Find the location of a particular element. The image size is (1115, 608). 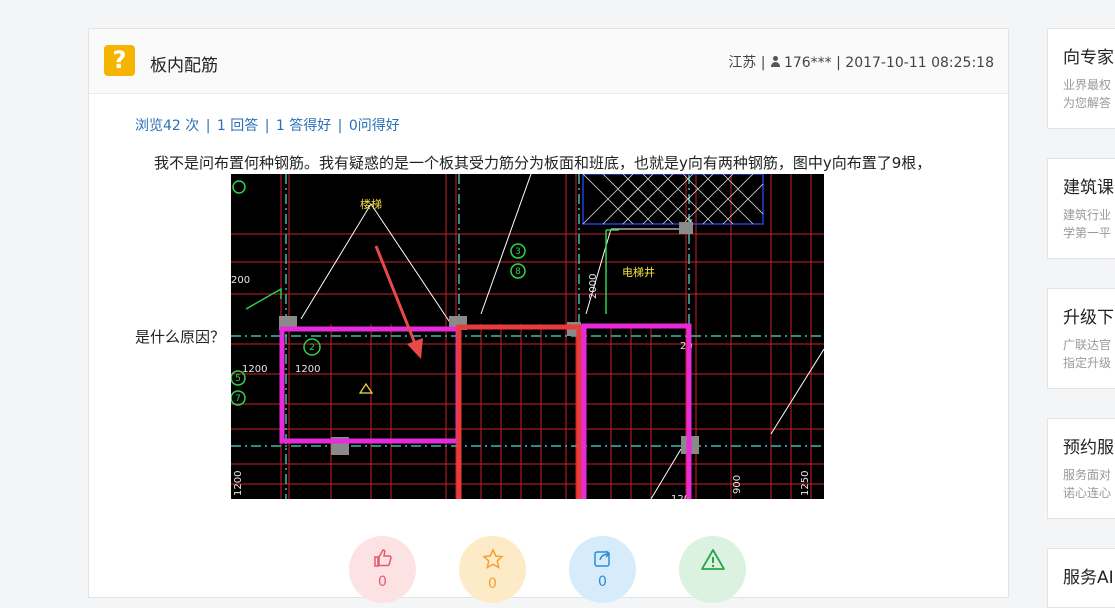

share-count: 0 is located at coordinates (602, 582).